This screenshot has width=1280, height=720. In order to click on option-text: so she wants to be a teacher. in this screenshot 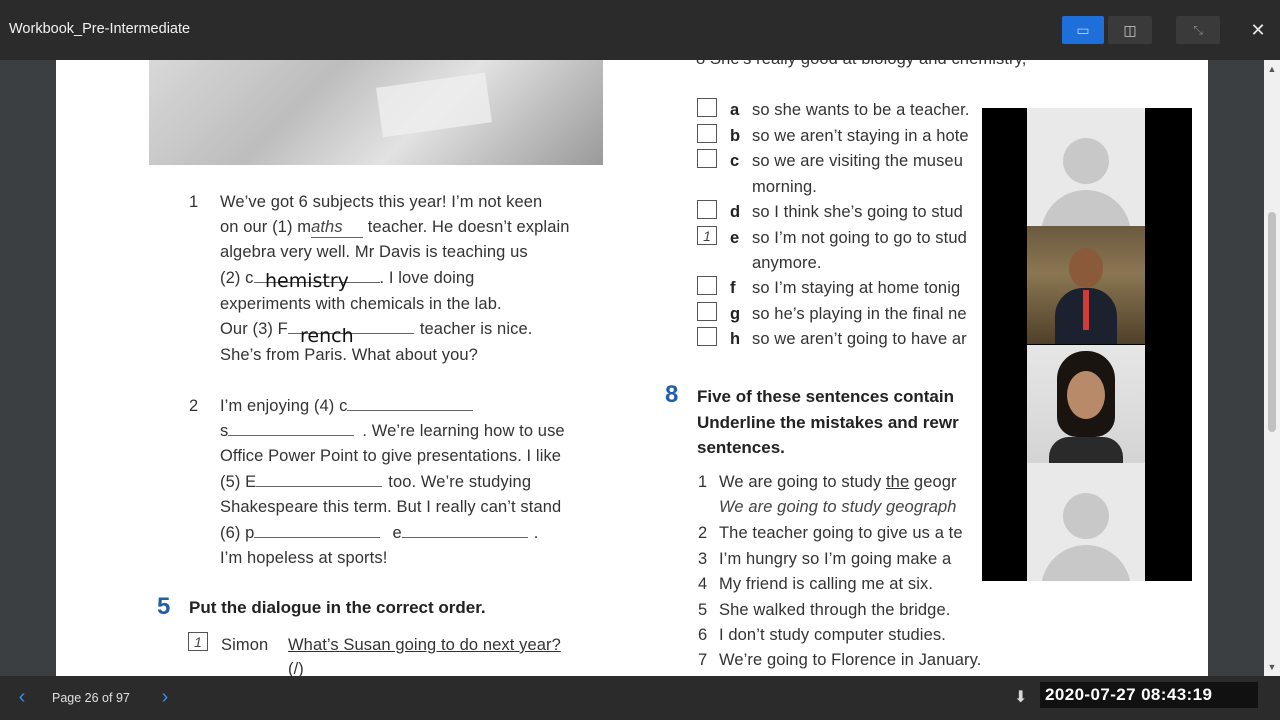, I will do `click(861, 110)`.